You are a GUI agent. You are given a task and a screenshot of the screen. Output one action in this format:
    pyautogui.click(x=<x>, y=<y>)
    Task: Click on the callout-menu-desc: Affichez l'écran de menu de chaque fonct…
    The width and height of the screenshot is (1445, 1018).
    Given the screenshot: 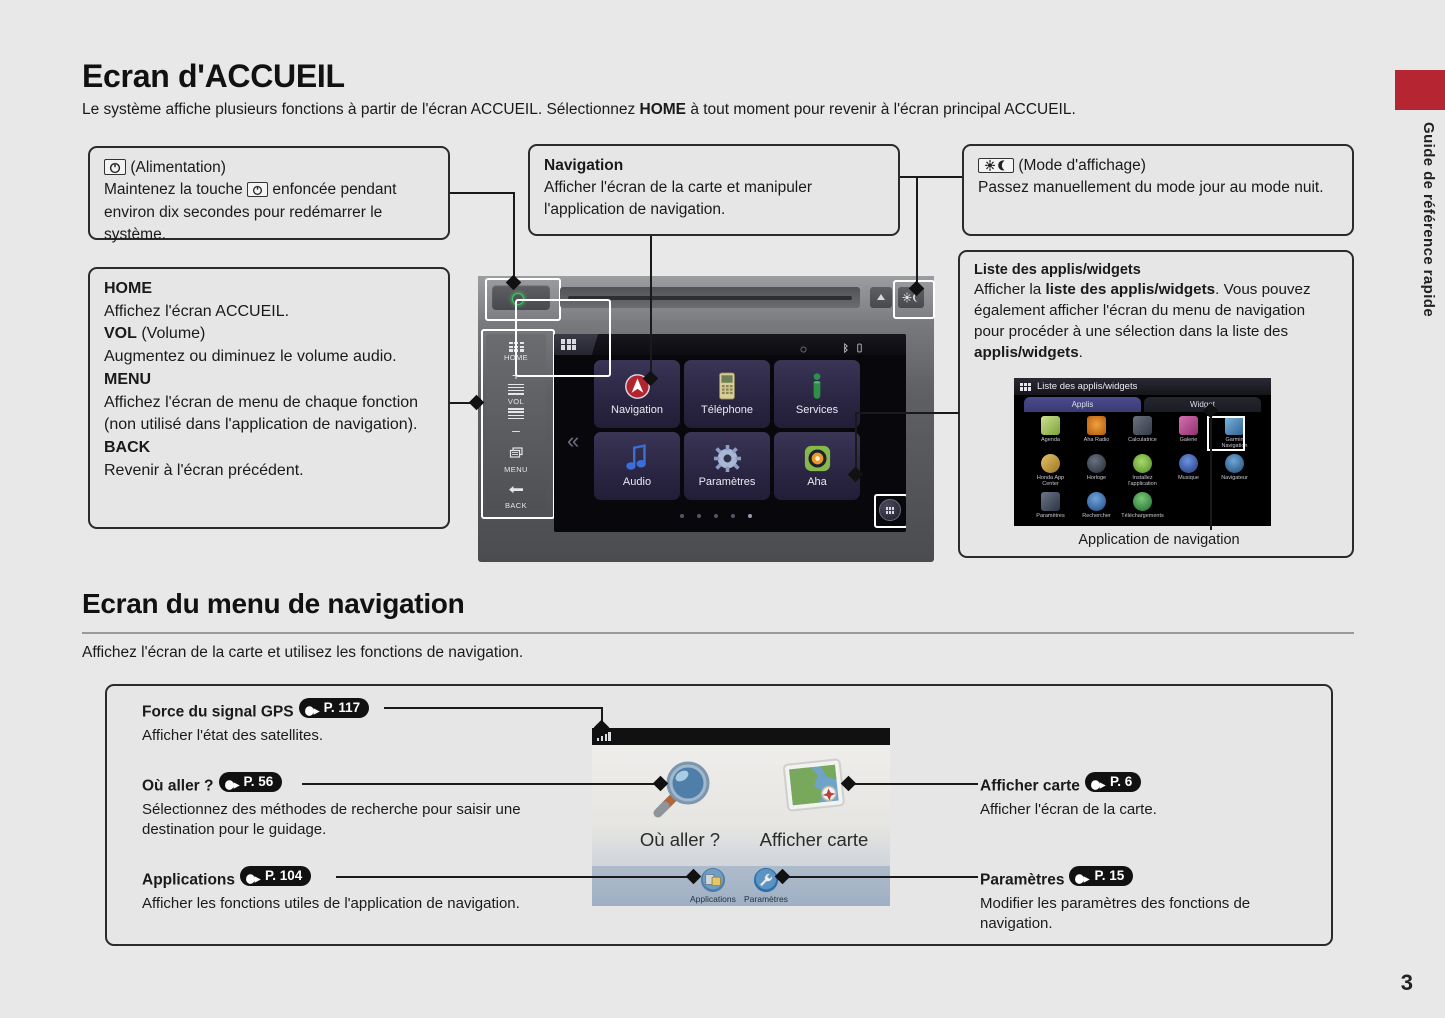 What is the action you would take?
    pyautogui.click(x=261, y=413)
    